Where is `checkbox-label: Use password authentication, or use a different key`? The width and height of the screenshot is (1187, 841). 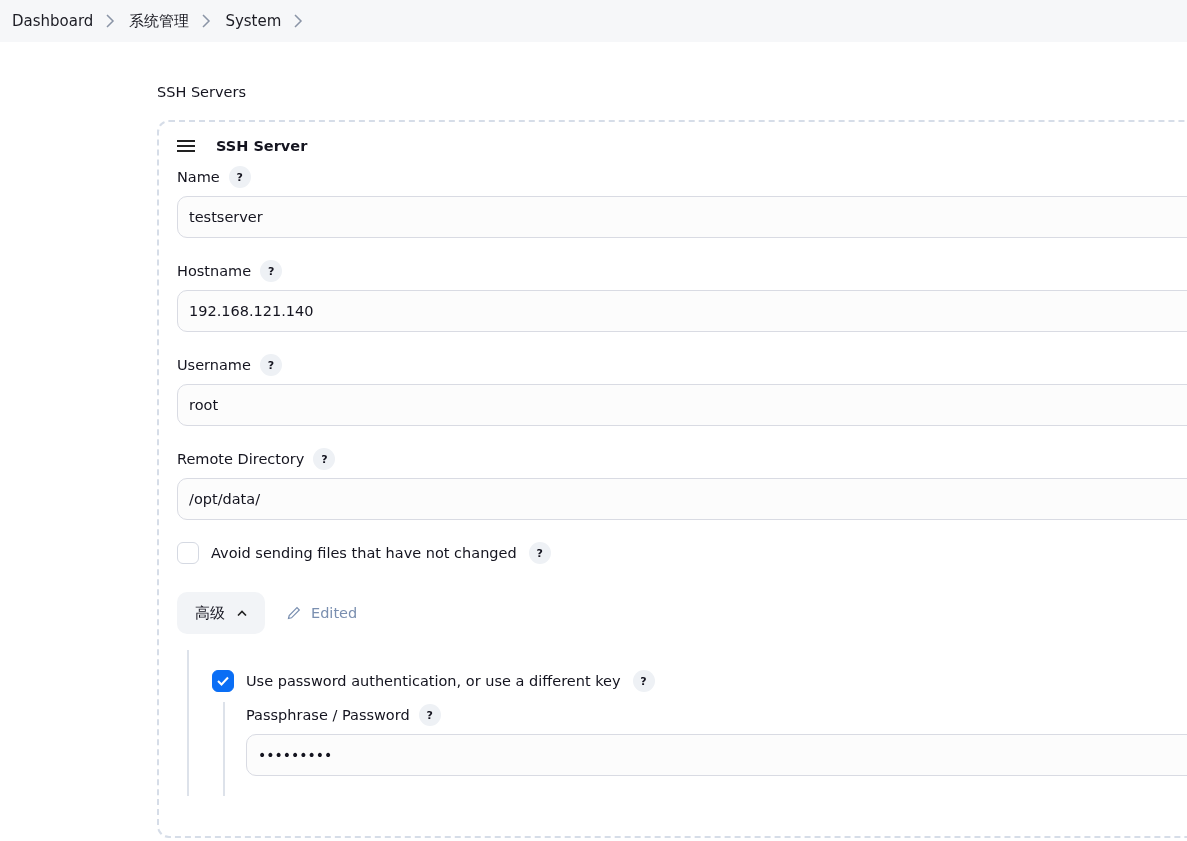 checkbox-label: Use password authentication, or use a different key is located at coordinates (433, 681).